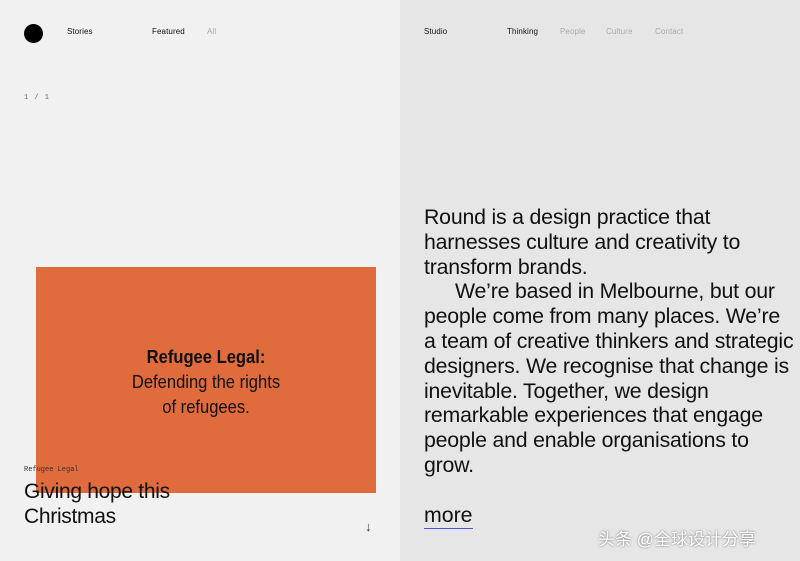 This screenshot has height=561, width=800. What do you see at coordinates (206, 407) in the screenshot?
I see `card-line-2: of refugees.` at bounding box center [206, 407].